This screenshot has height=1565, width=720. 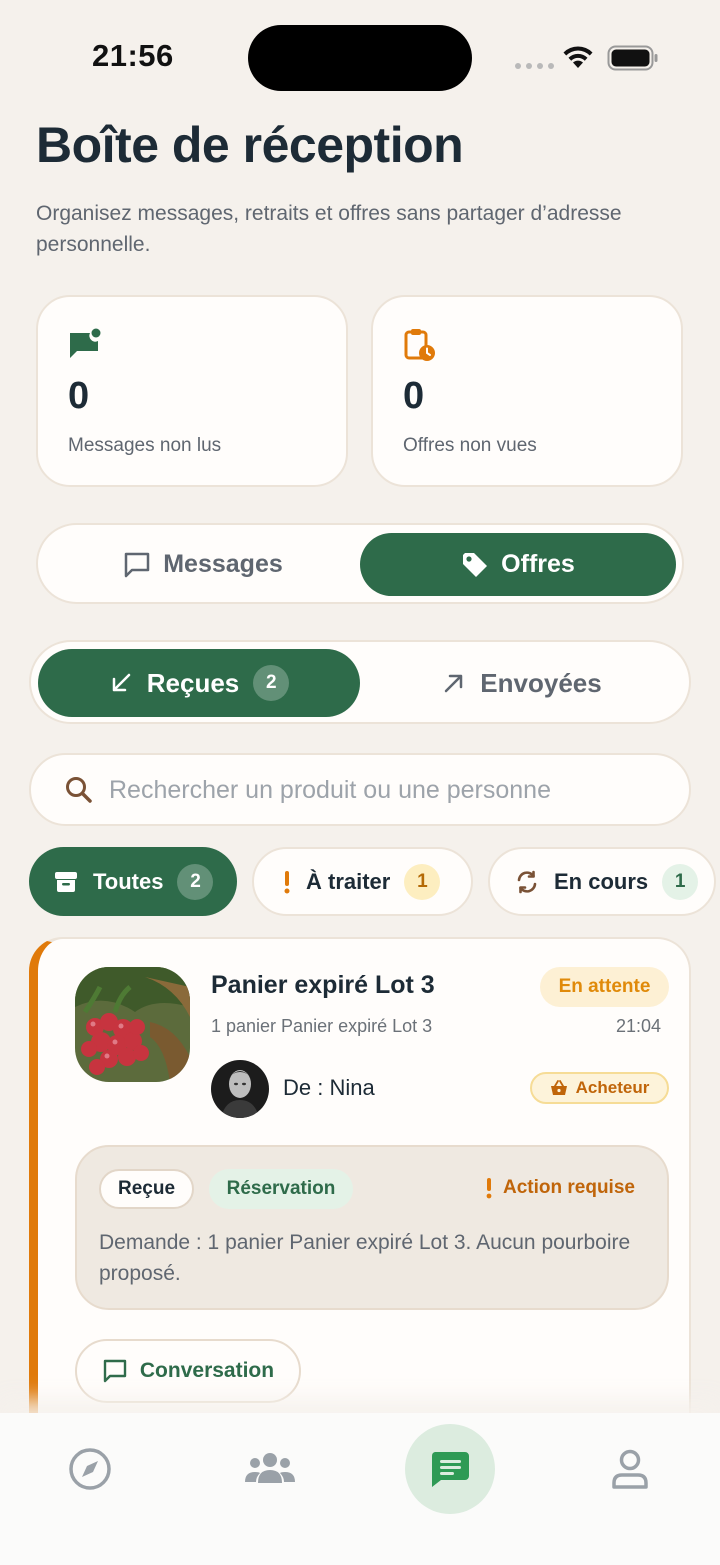 What do you see at coordinates (538, 564) in the screenshot?
I see `tab-offers-label: Offres` at bounding box center [538, 564].